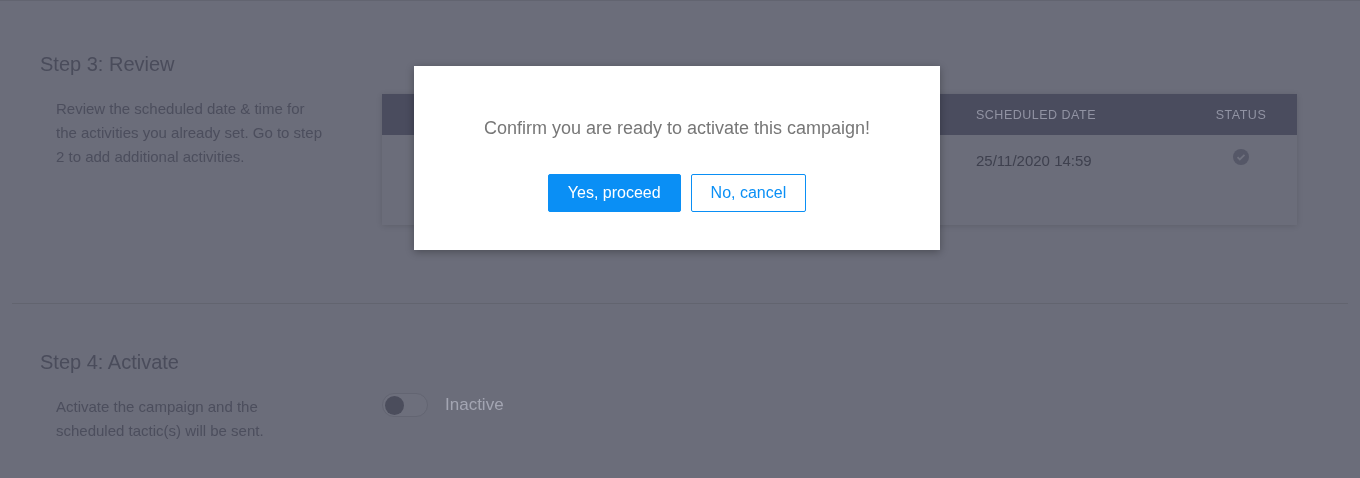 The height and width of the screenshot is (478, 1360). What do you see at coordinates (1241, 114) in the screenshot?
I see `column-header: STATUS` at bounding box center [1241, 114].